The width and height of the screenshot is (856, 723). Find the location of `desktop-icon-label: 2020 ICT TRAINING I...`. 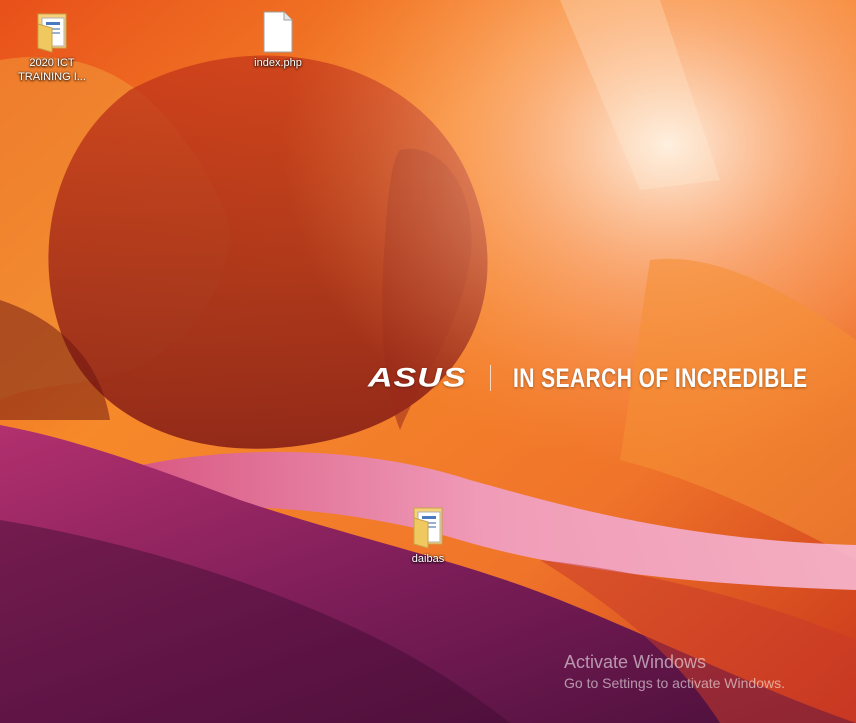

desktop-icon-label: 2020 ICT TRAINING I... is located at coordinates (52, 70).